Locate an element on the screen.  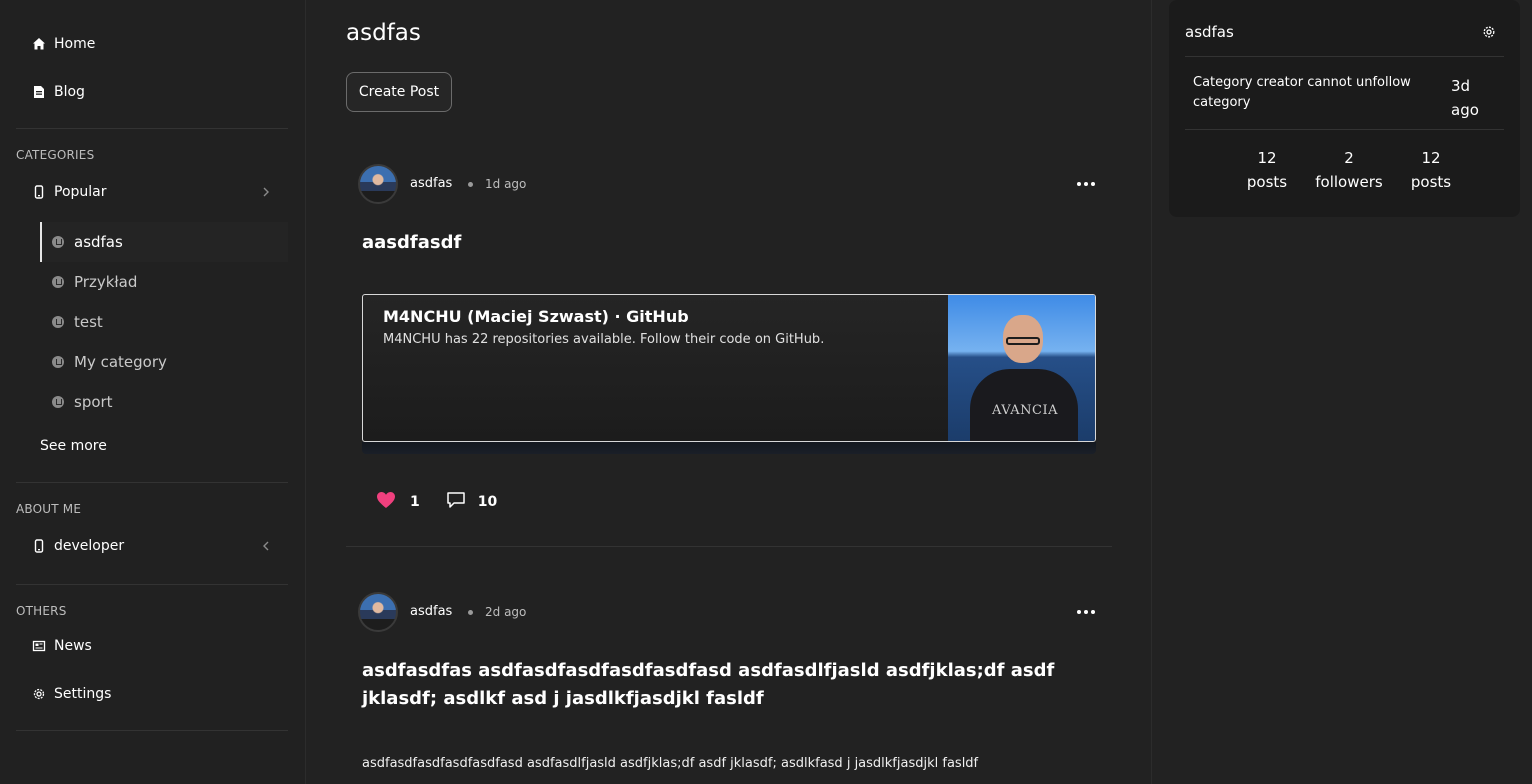
sidebar-category-label: asdfas is located at coordinates (98, 242).